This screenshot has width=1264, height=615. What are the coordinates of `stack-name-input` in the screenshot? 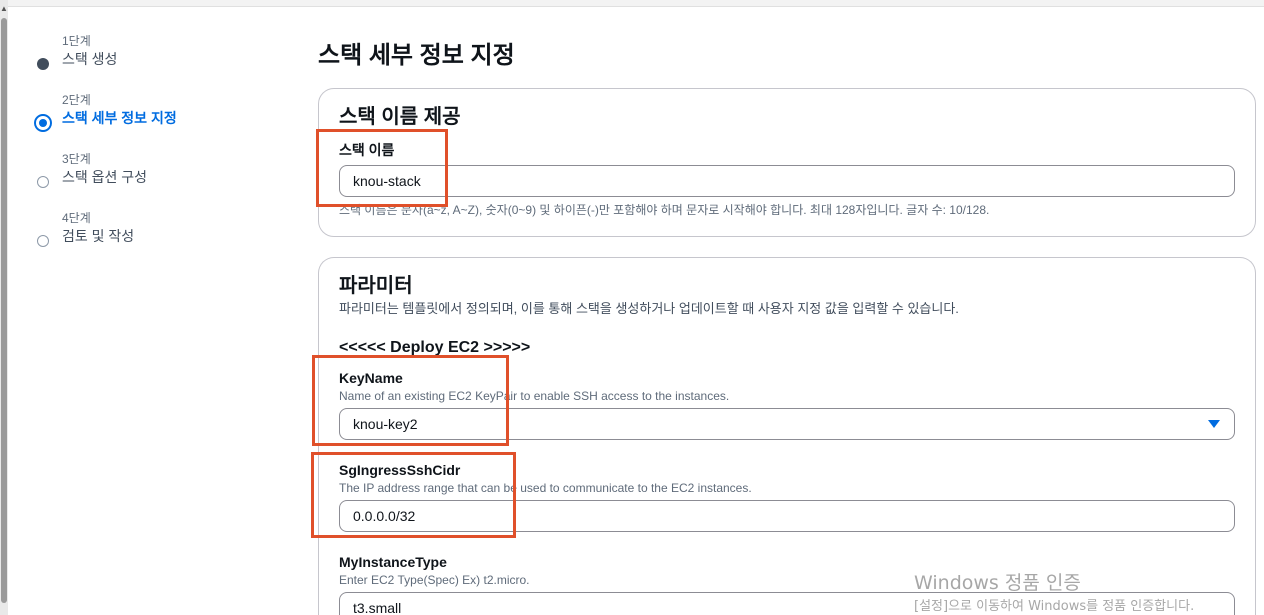 It's located at (787, 181).